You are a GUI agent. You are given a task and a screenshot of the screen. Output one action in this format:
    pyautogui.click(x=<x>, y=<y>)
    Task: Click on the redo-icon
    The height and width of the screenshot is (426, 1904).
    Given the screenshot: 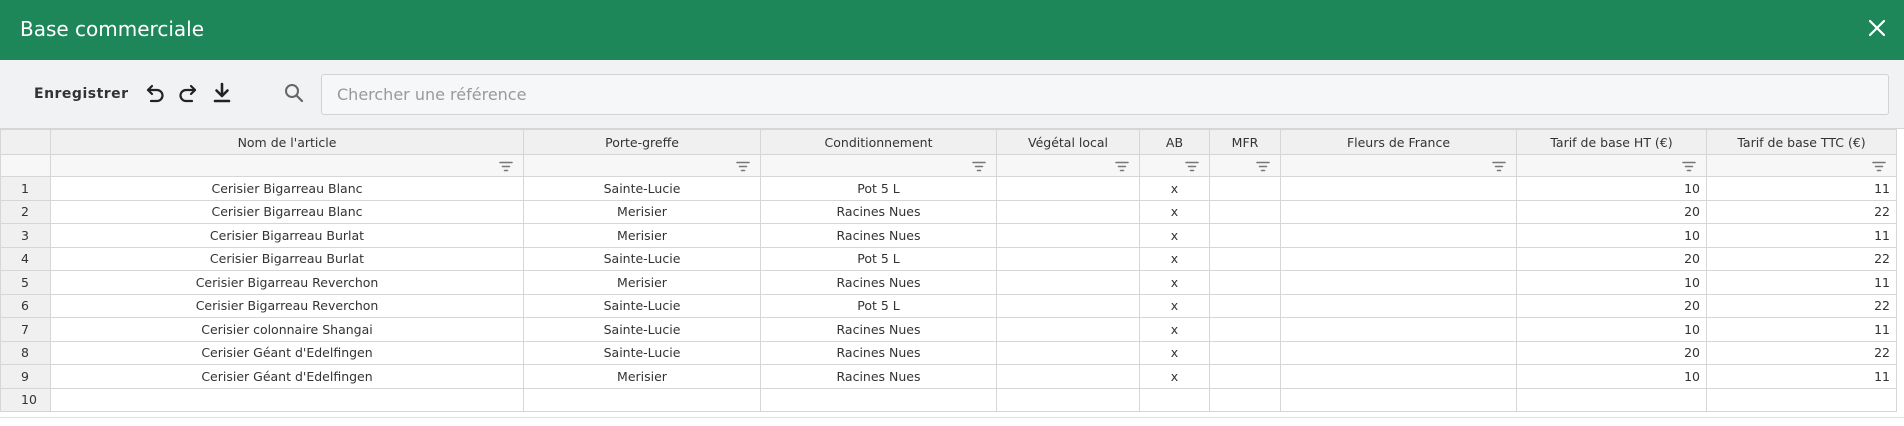 What is the action you would take?
    pyautogui.click(x=188, y=93)
    